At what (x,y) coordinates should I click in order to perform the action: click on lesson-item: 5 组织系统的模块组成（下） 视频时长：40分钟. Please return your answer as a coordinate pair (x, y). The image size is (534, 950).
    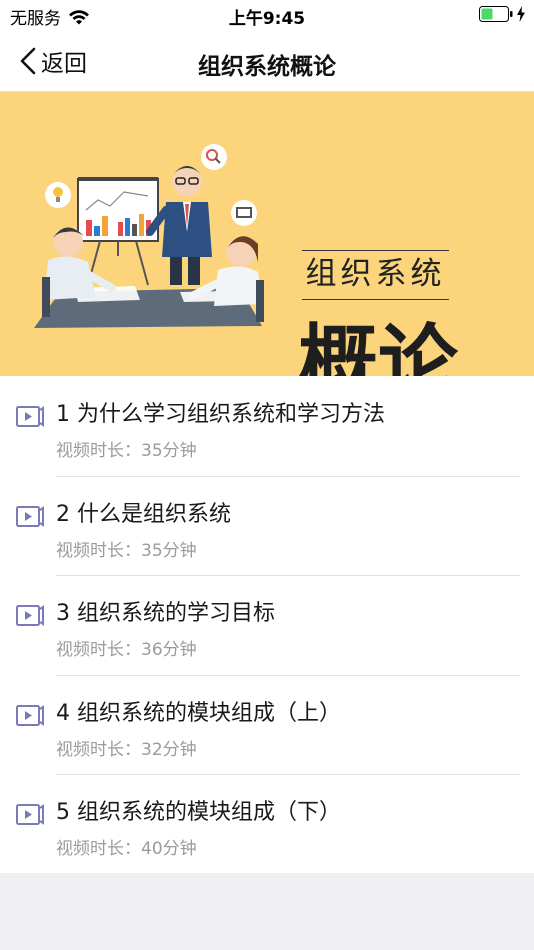
    Looking at the image, I should click on (267, 824).